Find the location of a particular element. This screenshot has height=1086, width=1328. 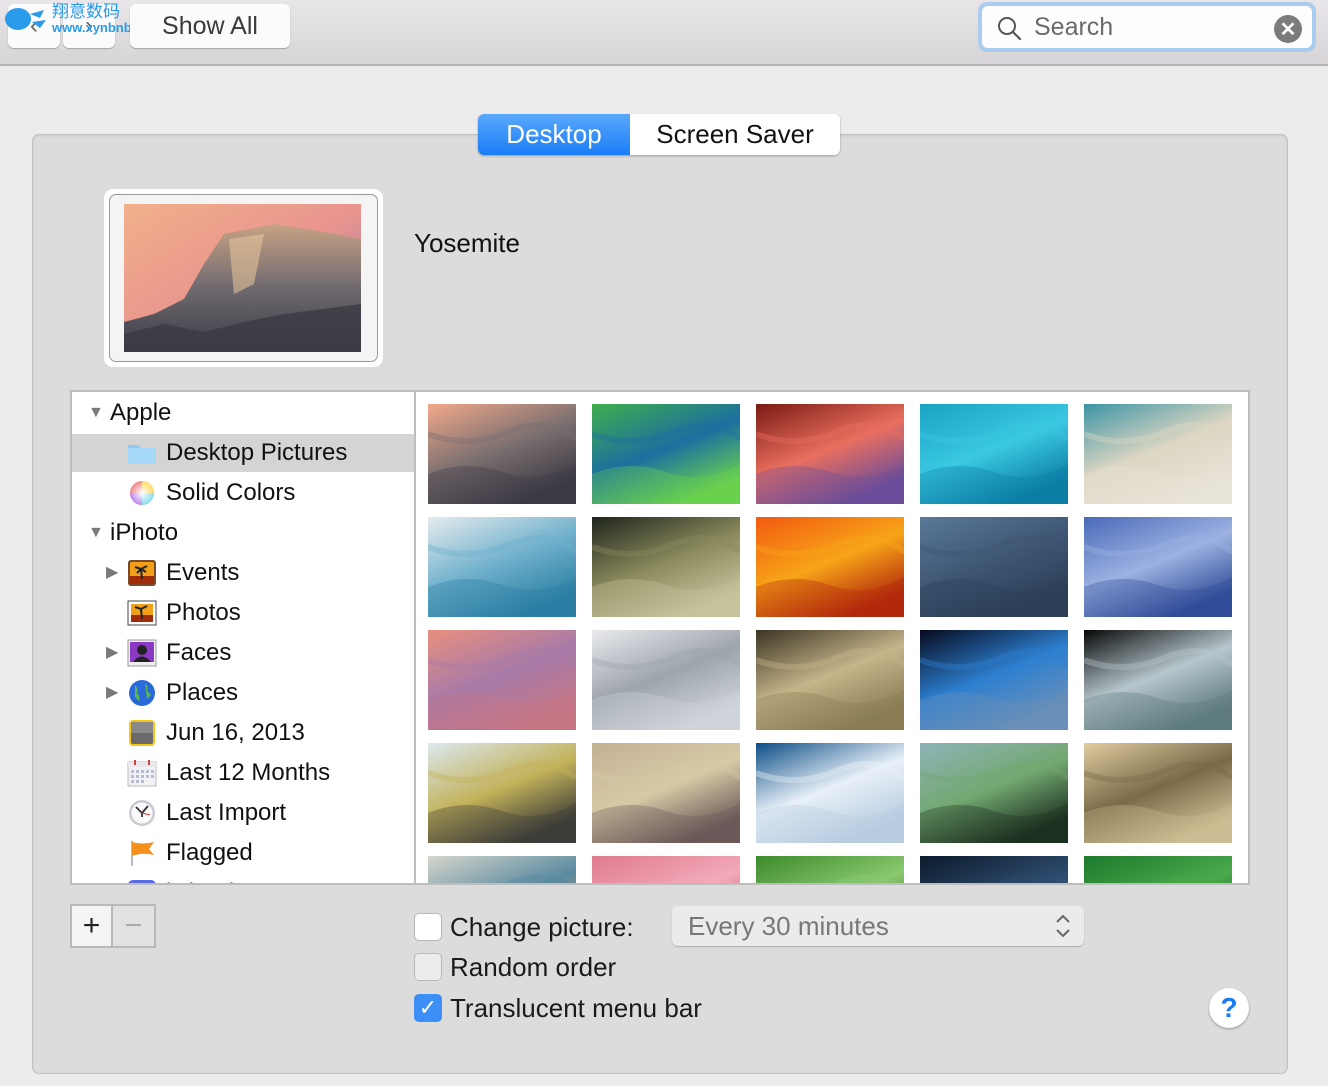

wallpaper-thumbnail-waterfall is located at coordinates (830, 680).